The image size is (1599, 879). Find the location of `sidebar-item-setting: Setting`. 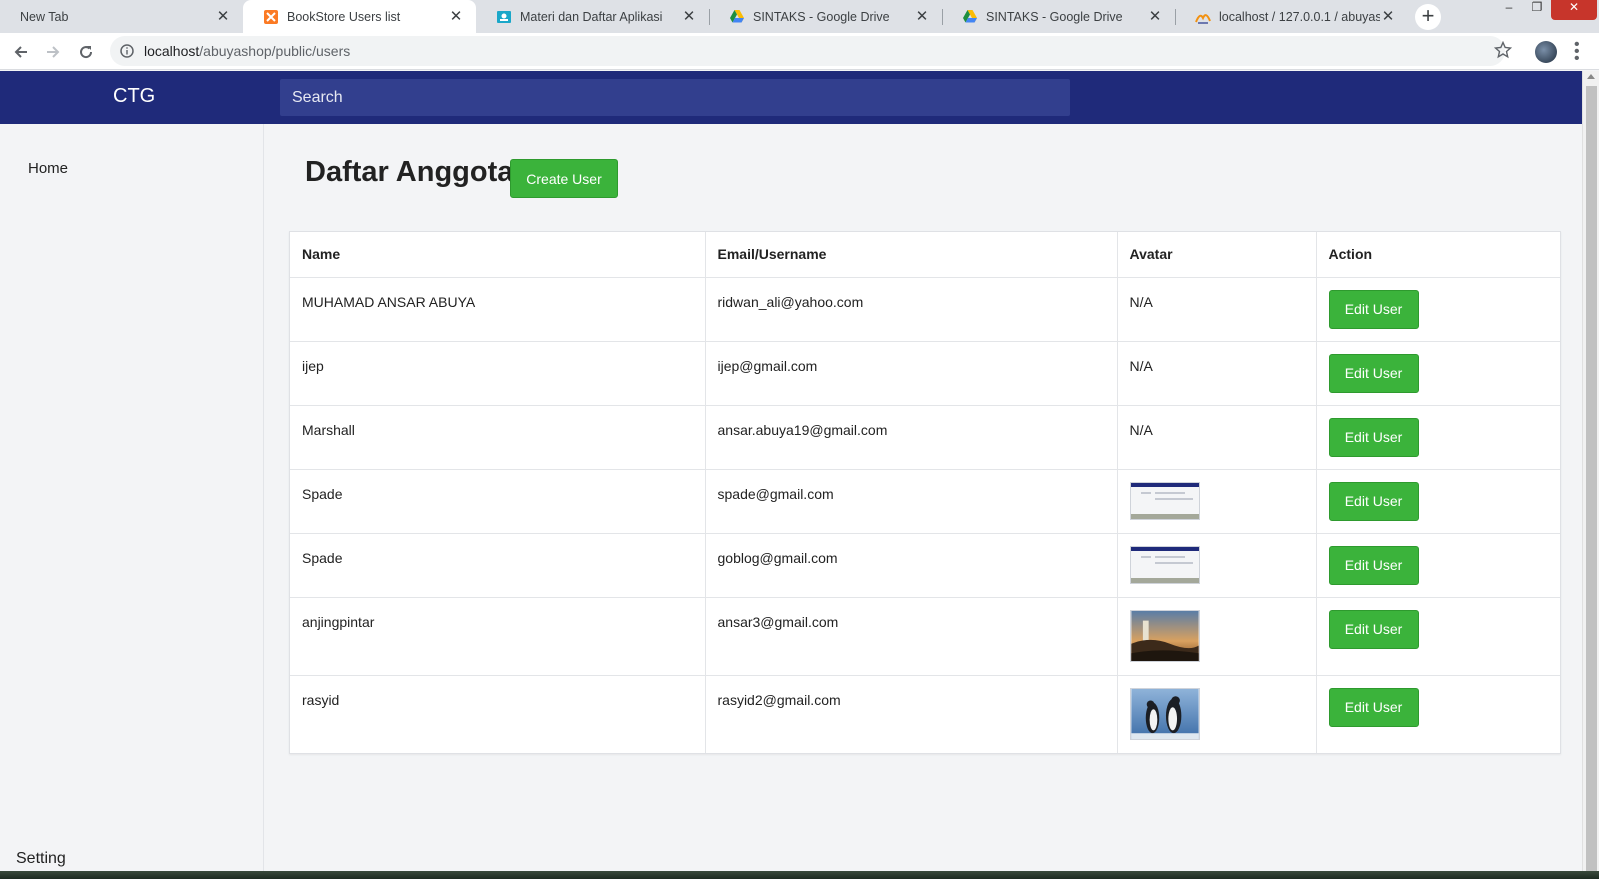

sidebar-item-setting: Setting is located at coordinates (41, 859).